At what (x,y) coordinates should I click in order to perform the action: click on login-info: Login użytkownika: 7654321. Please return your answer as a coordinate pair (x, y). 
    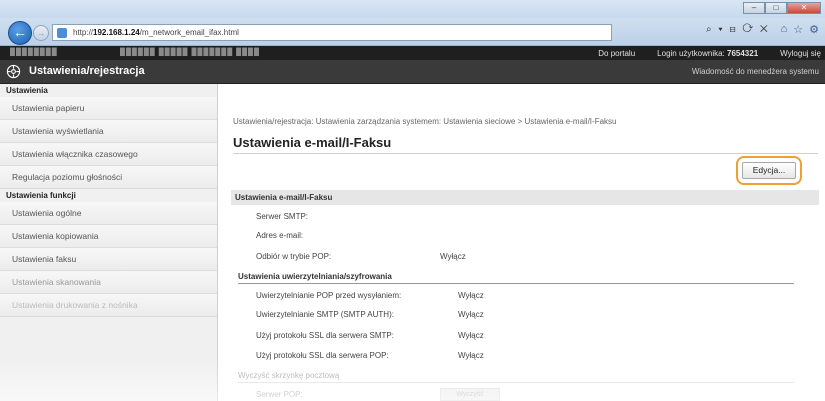
    Looking at the image, I should click on (707, 53).